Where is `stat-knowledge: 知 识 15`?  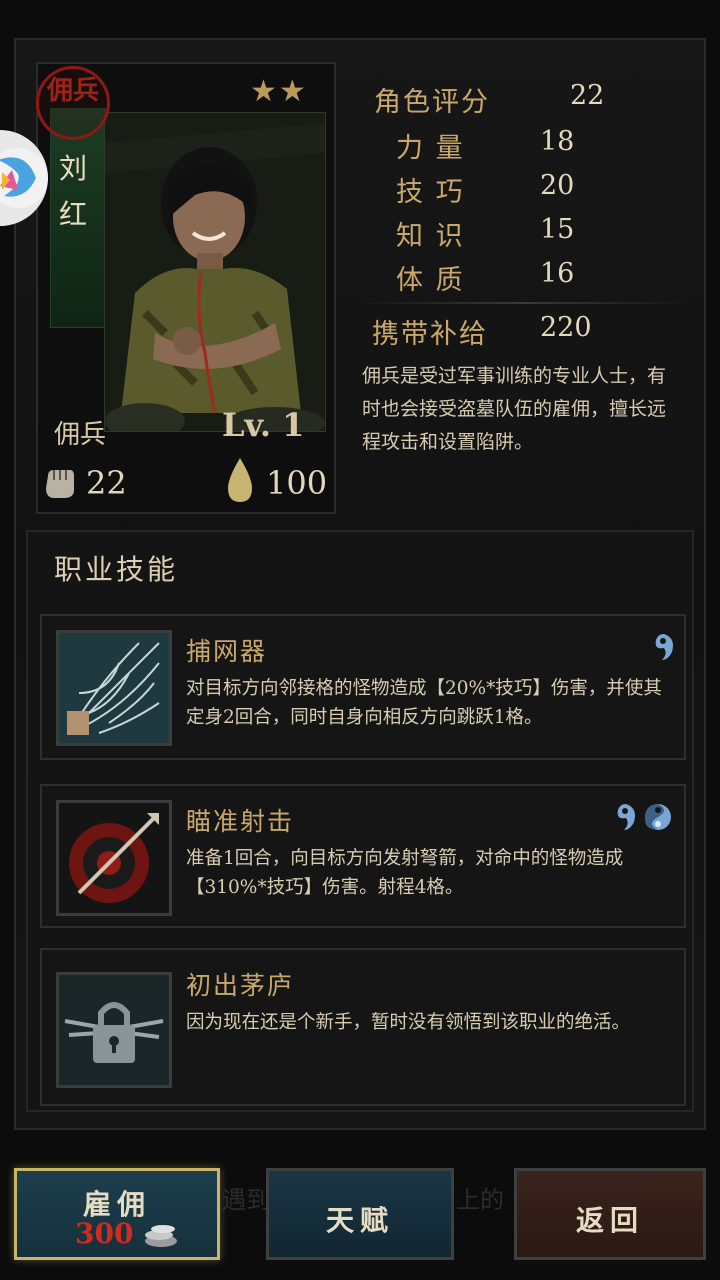
stat-knowledge: 知 识 15 is located at coordinates (525, 234).